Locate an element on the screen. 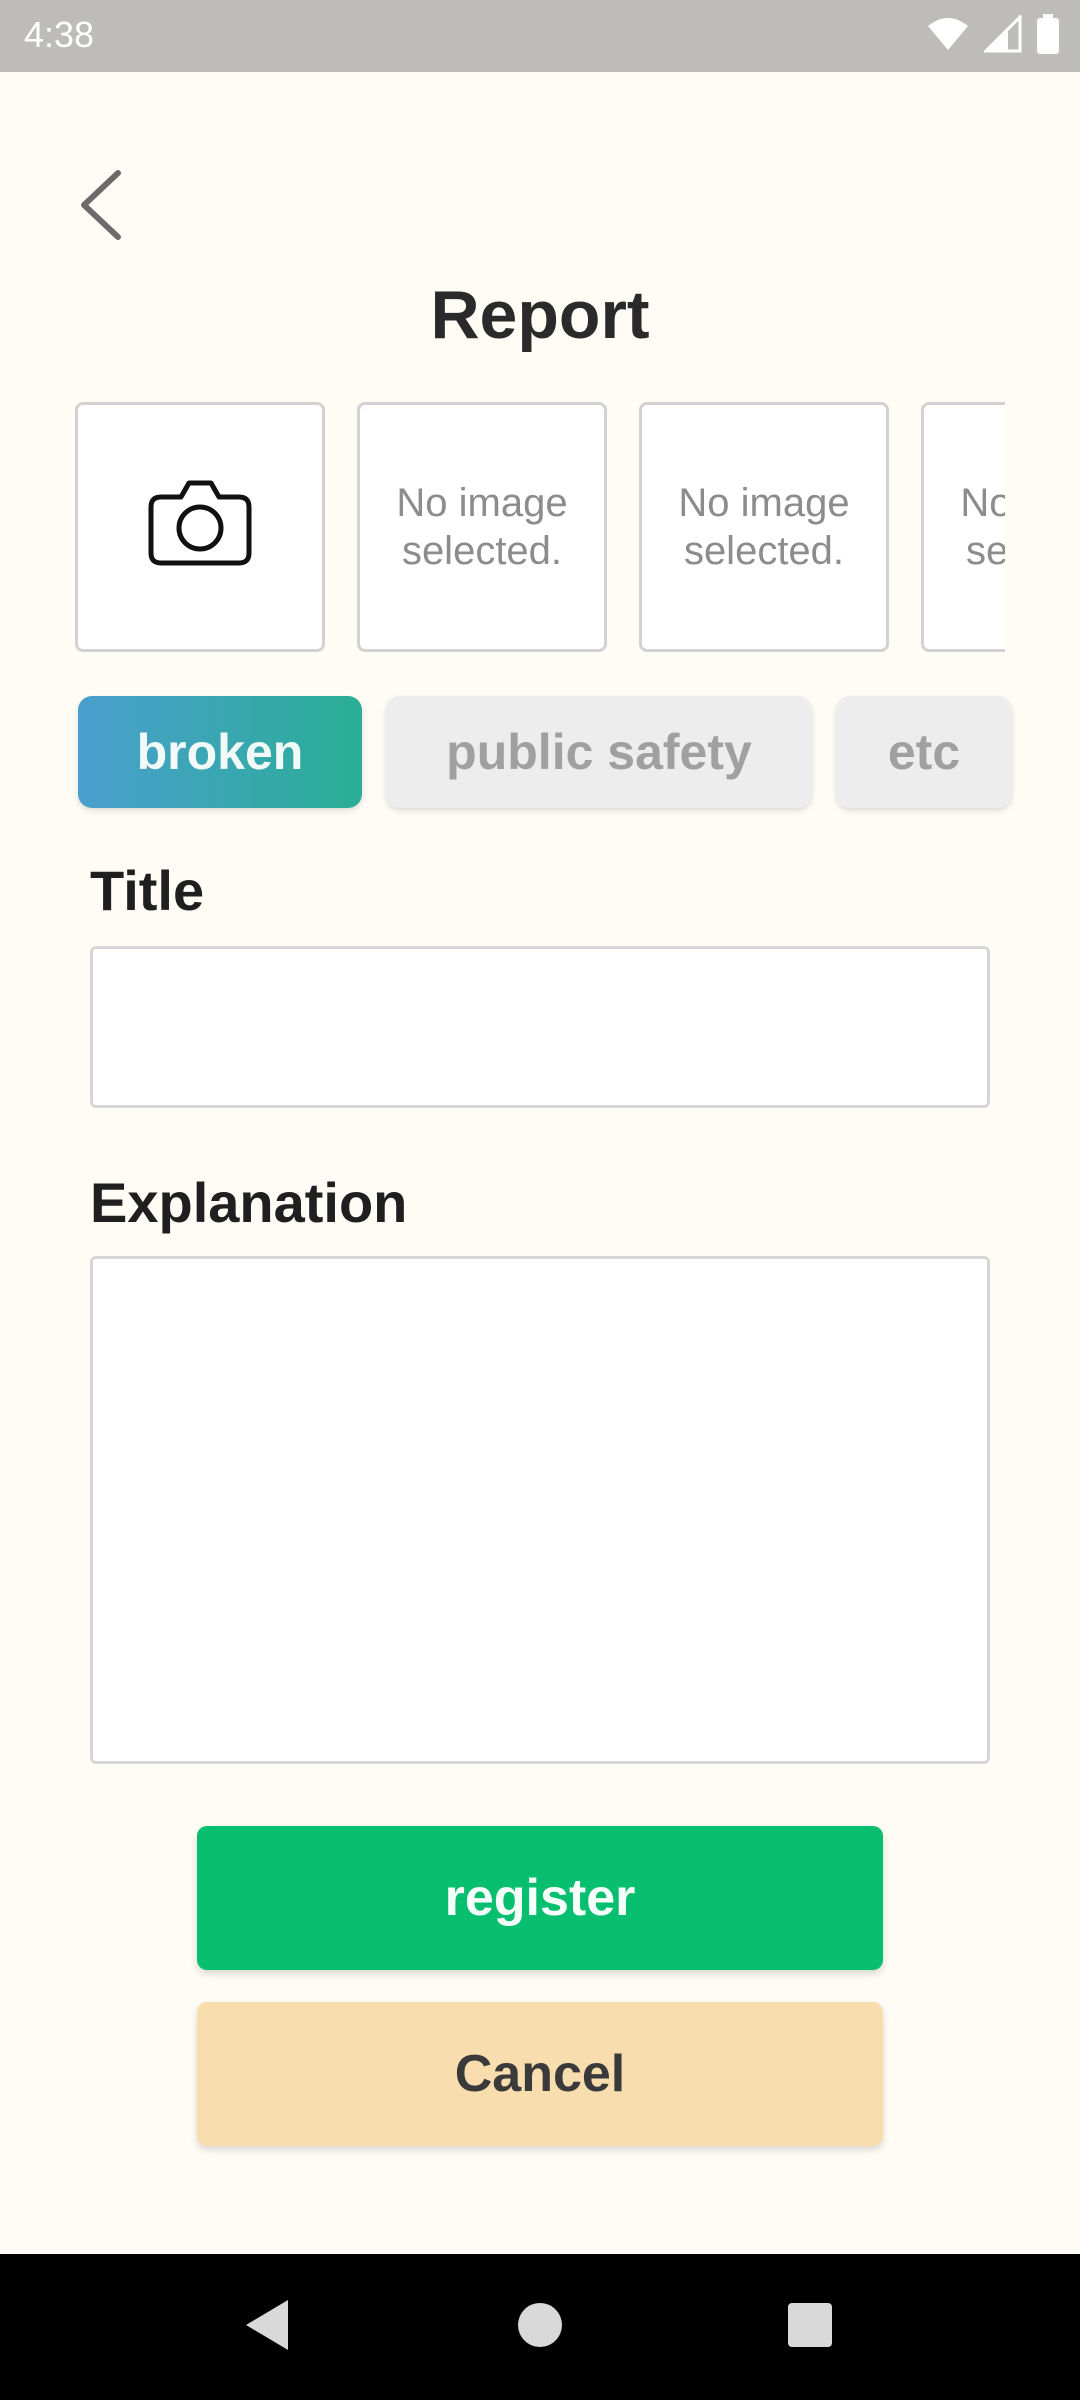 Image resolution: width=1080 pixels, height=2400 pixels. add-photo-button is located at coordinates (200, 527).